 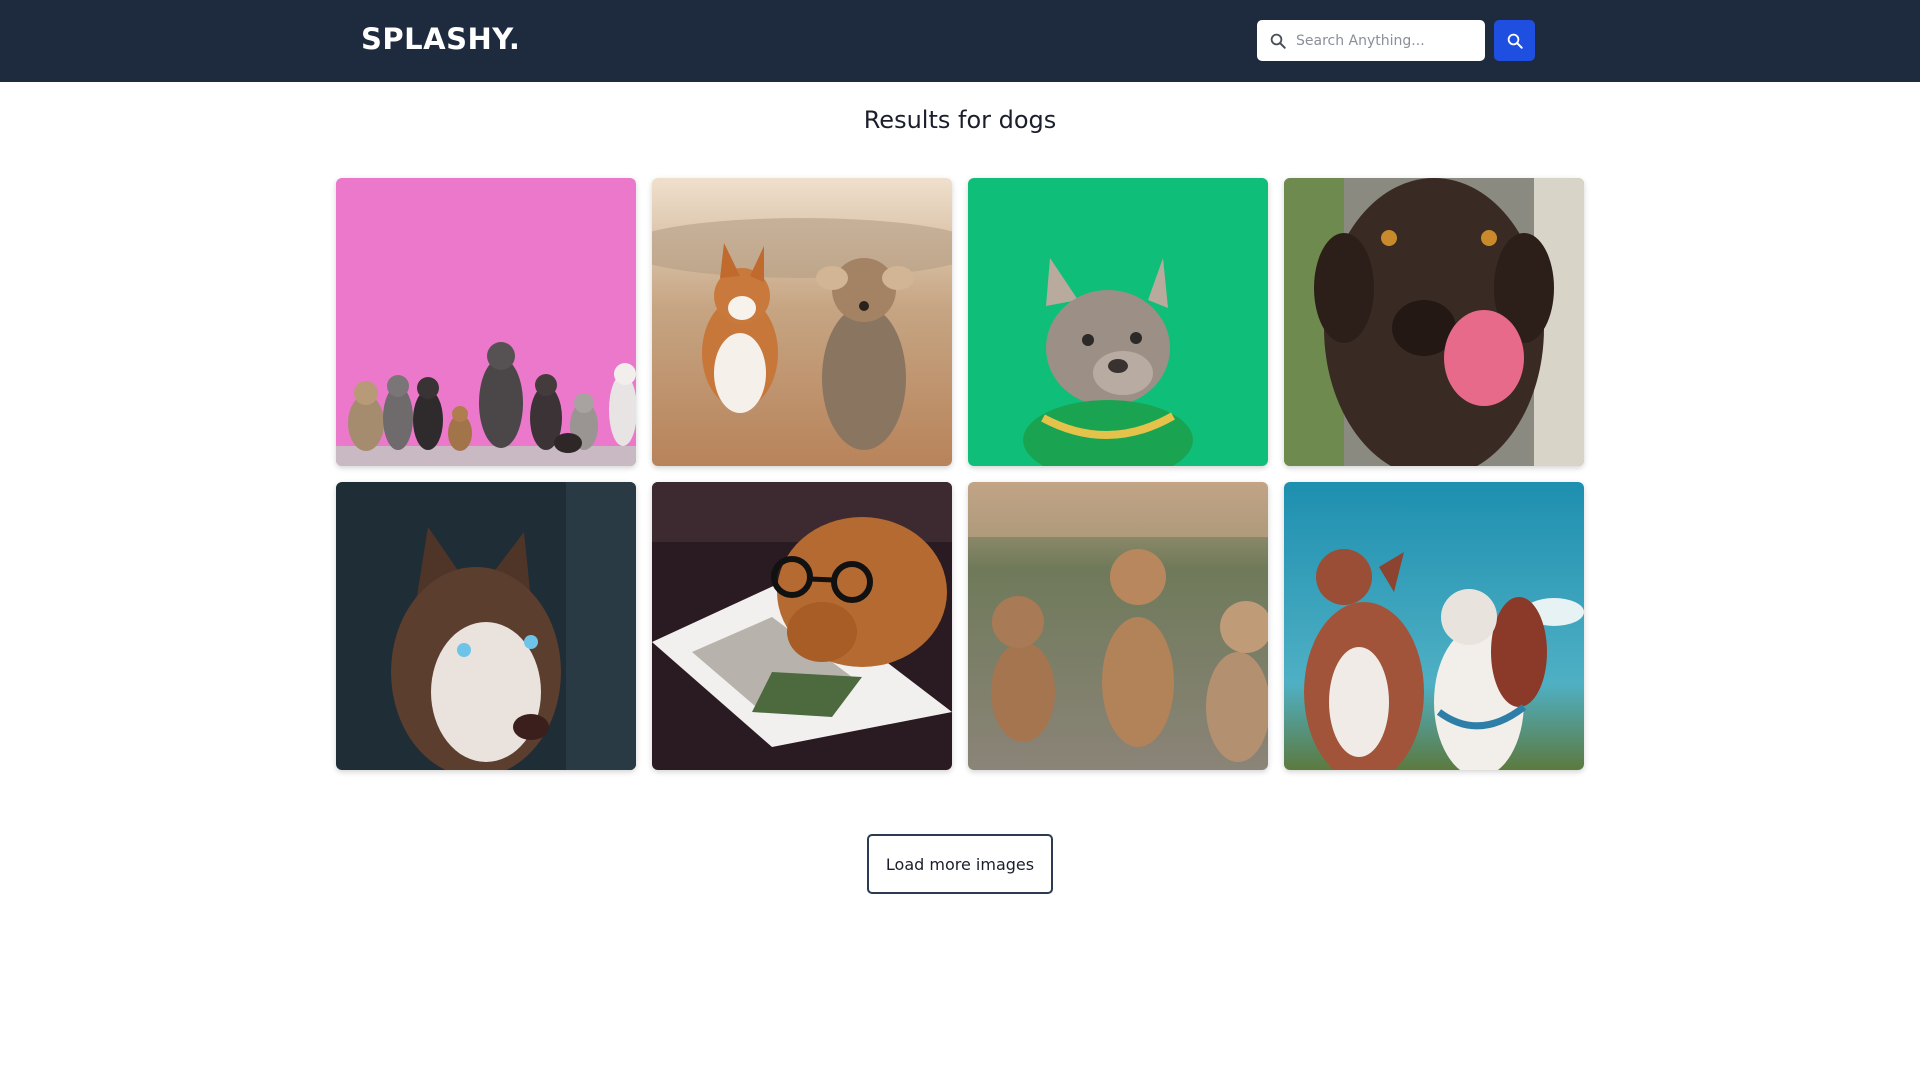 I want to click on photo-two-dogs-blue-sky, so click(x=1434, y=626).